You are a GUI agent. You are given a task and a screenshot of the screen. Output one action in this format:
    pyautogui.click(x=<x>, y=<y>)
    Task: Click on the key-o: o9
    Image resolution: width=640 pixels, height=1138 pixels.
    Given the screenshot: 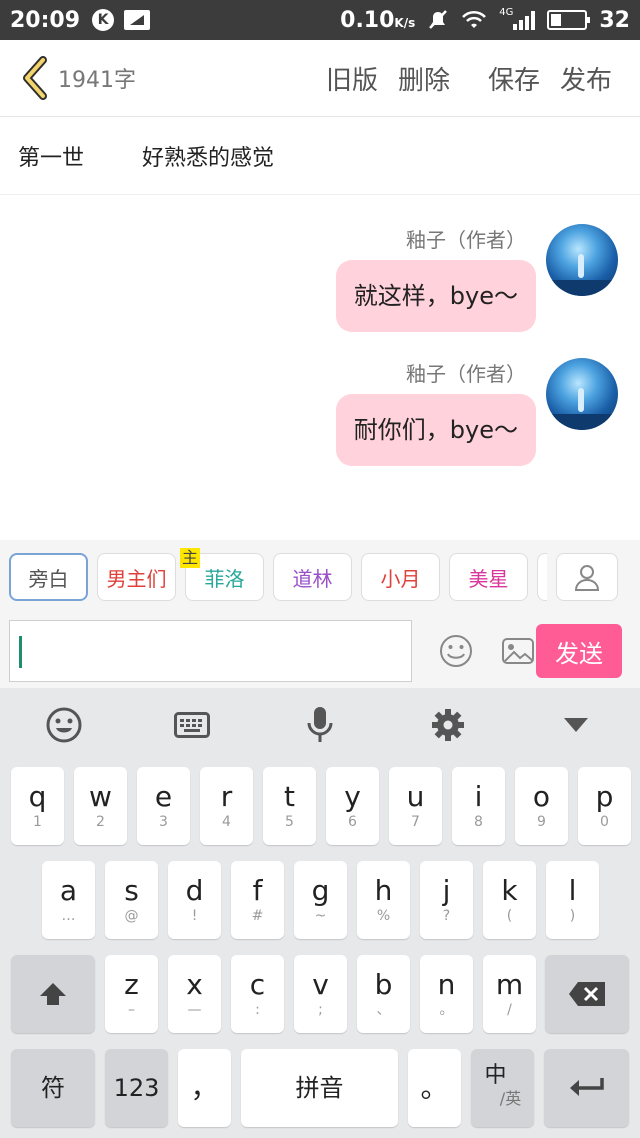 What is the action you would take?
    pyautogui.click(x=541, y=806)
    